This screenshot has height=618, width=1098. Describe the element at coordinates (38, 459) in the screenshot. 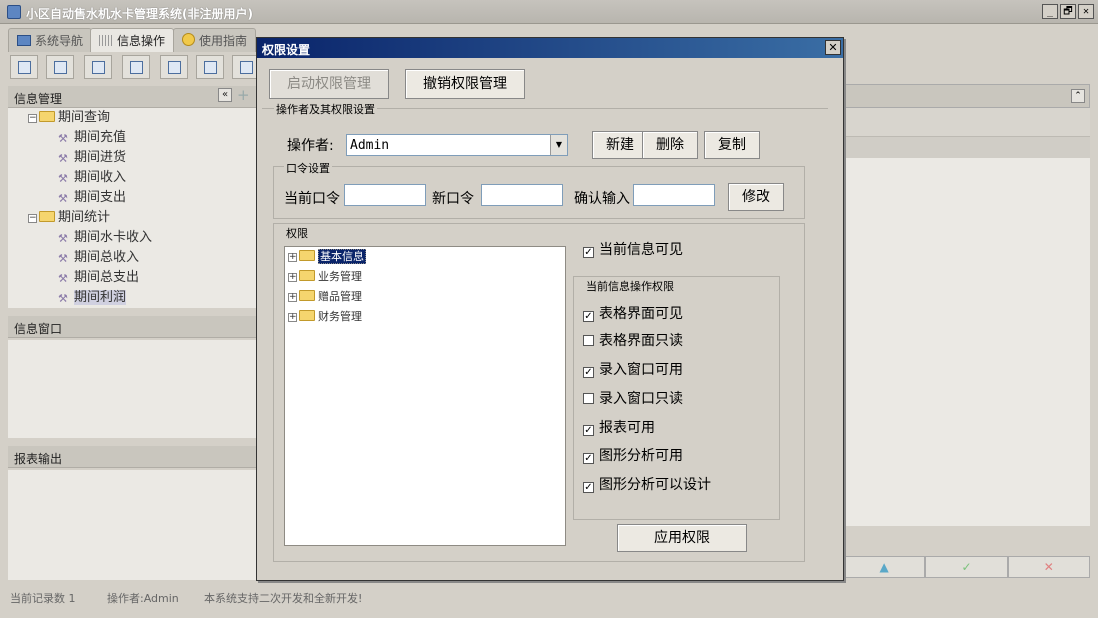

I see `panel-title: 报表输出` at that location.